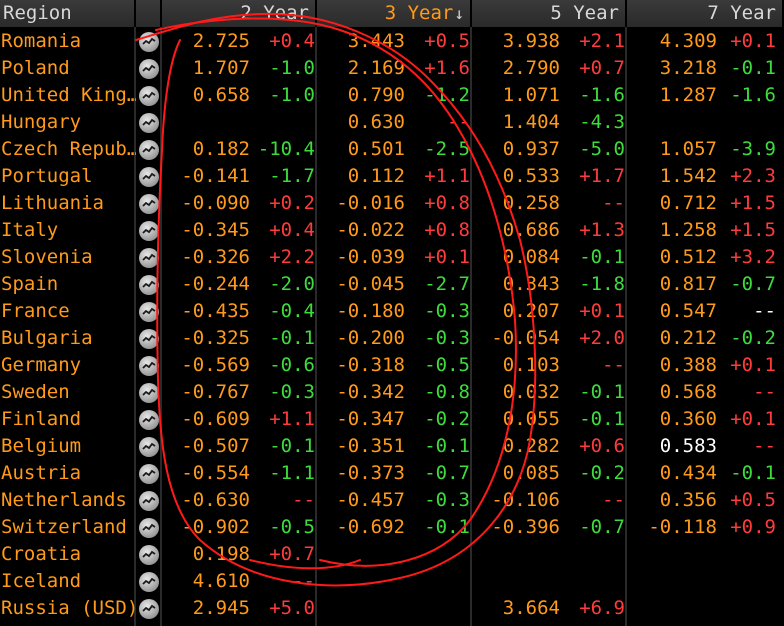 The height and width of the screenshot is (626, 784). I want to click on yield-change: +0.6, so click(602, 446).